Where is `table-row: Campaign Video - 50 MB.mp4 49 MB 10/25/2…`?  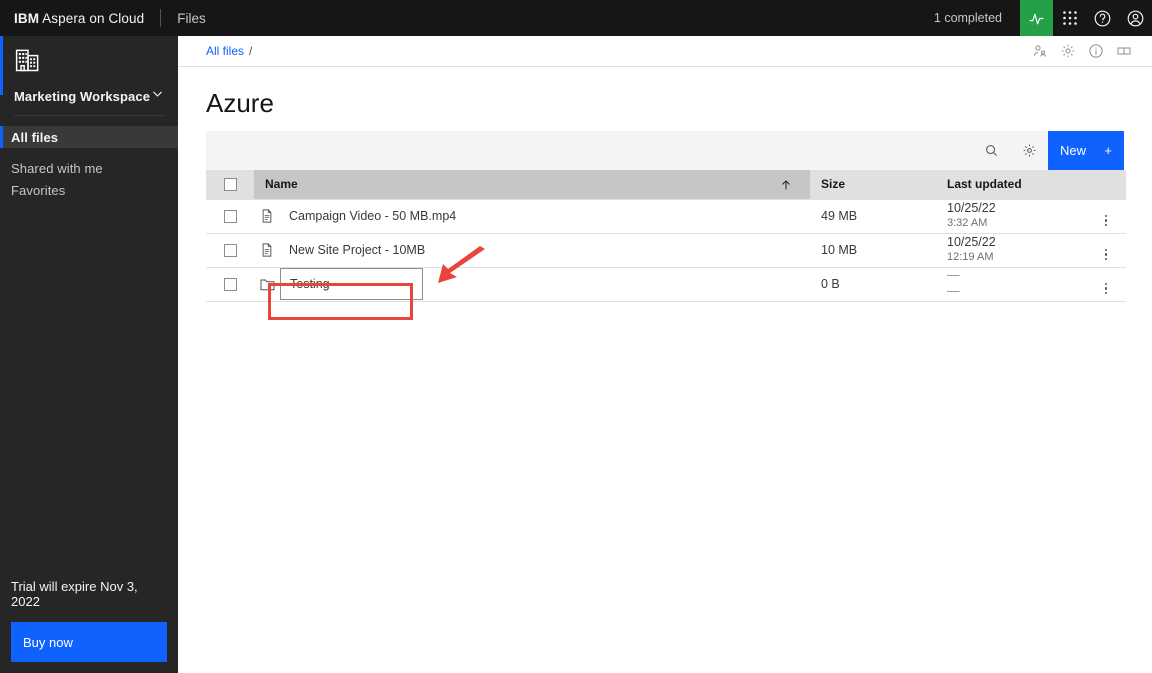 table-row: Campaign Video - 50 MB.mp4 49 MB 10/25/2… is located at coordinates (666, 216).